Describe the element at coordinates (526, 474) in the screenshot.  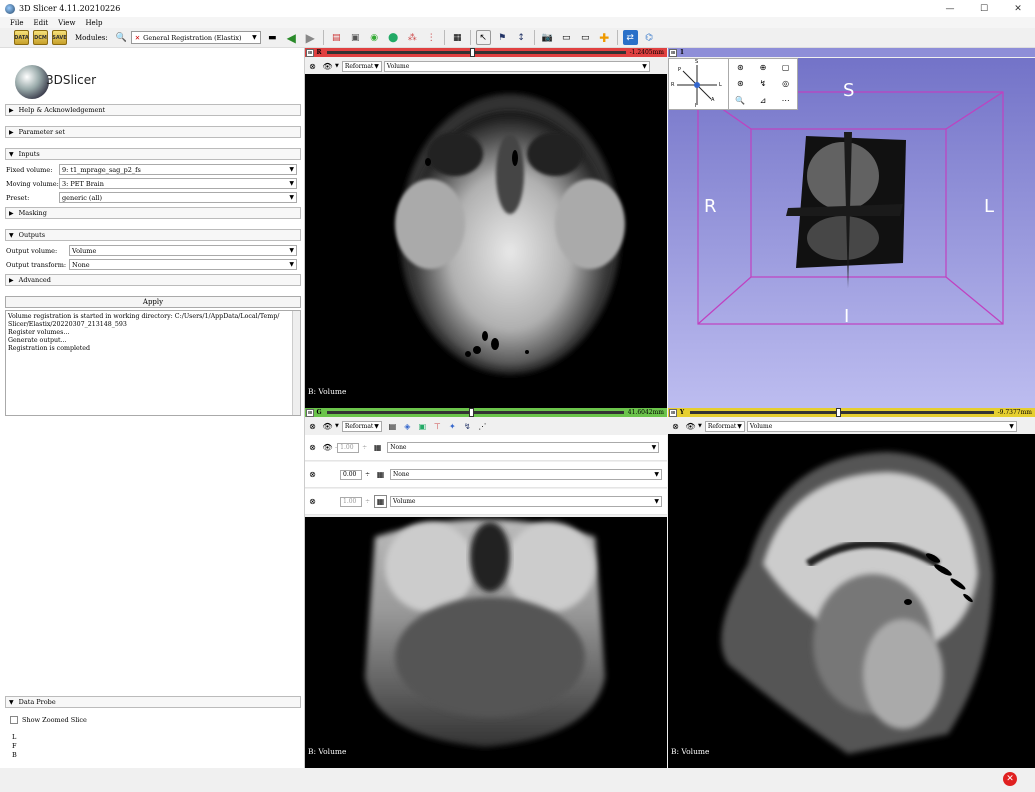
I see `foreground-layer-select: None ▼` at that location.